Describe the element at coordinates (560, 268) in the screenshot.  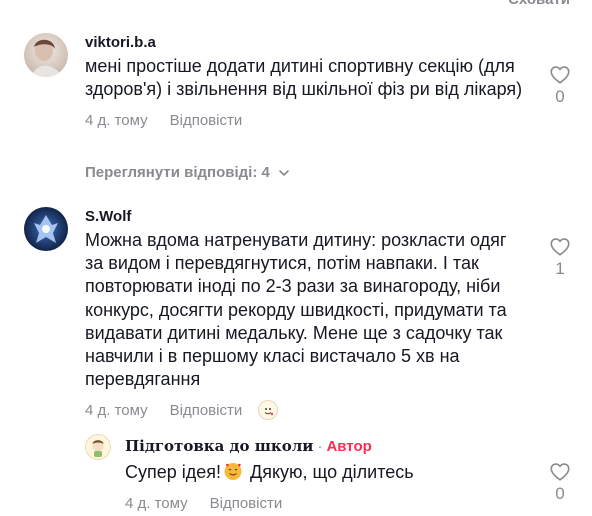
I see `like-count: 1` at that location.